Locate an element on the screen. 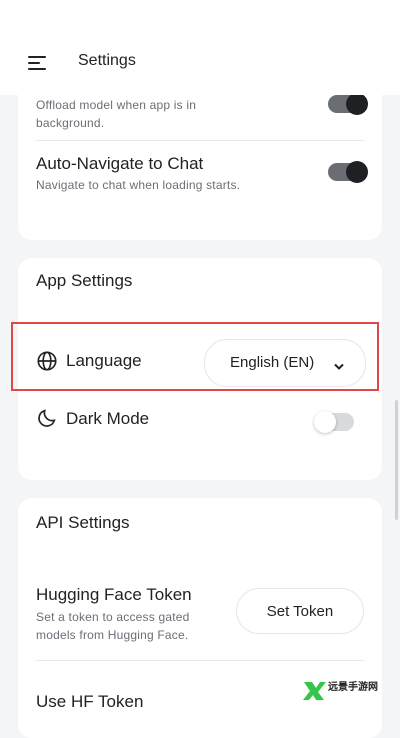  app-settings-title: App Settings is located at coordinates (84, 280).